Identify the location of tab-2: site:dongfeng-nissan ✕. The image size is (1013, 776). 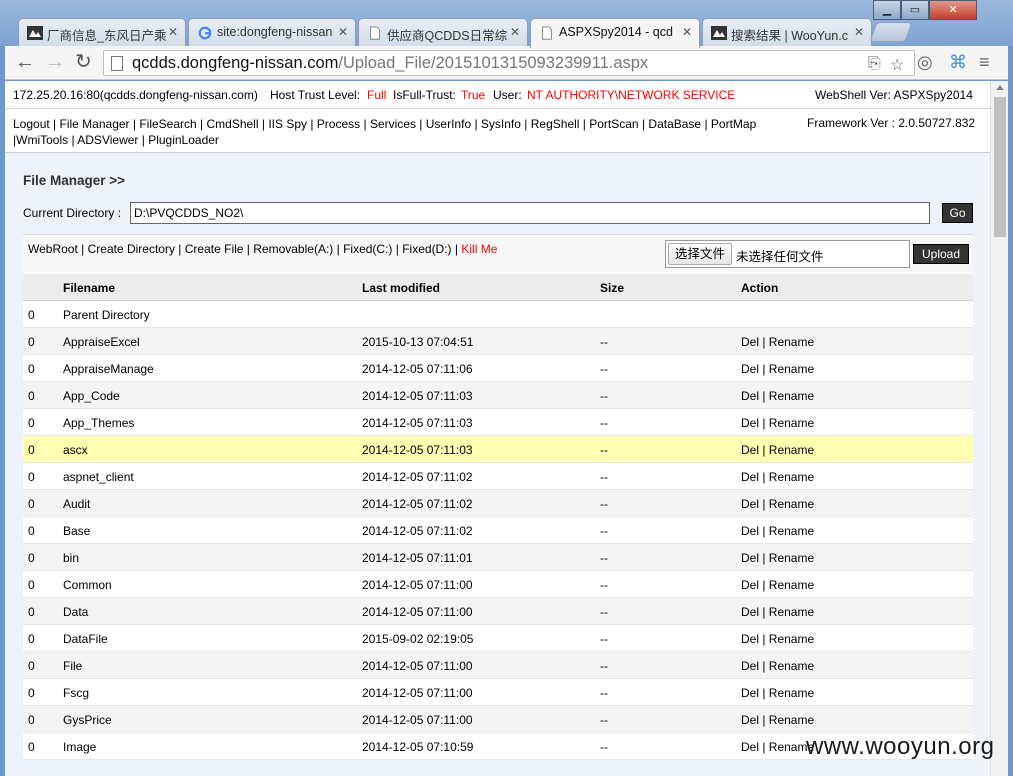
(272, 32).